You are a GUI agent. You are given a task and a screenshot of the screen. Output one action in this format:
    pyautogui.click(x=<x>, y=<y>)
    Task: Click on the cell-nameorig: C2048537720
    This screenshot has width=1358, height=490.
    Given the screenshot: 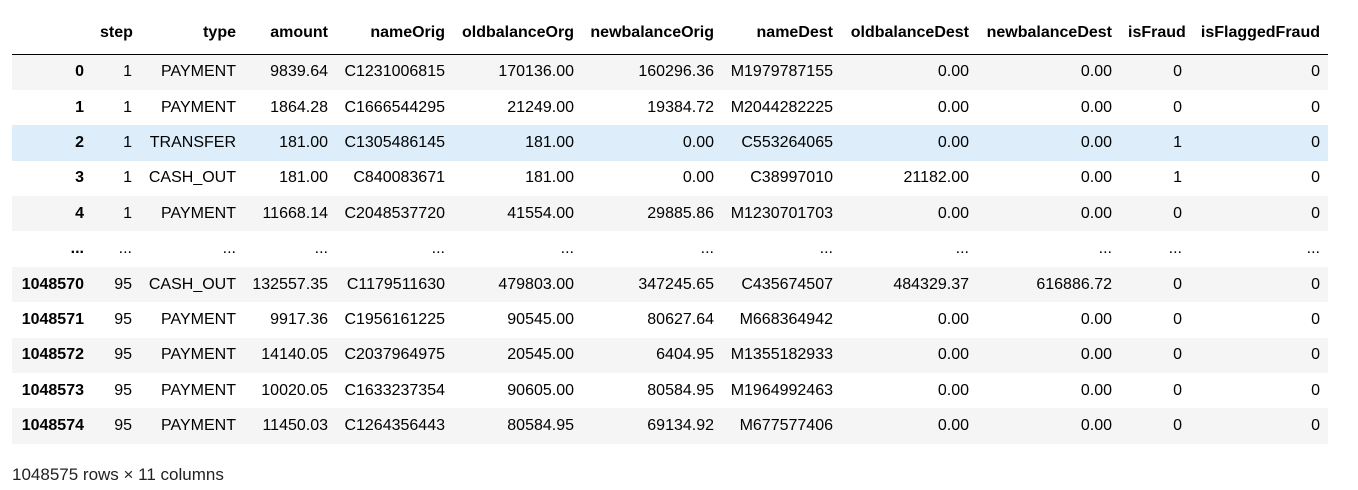 What is the action you would take?
    pyautogui.click(x=394, y=213)
    